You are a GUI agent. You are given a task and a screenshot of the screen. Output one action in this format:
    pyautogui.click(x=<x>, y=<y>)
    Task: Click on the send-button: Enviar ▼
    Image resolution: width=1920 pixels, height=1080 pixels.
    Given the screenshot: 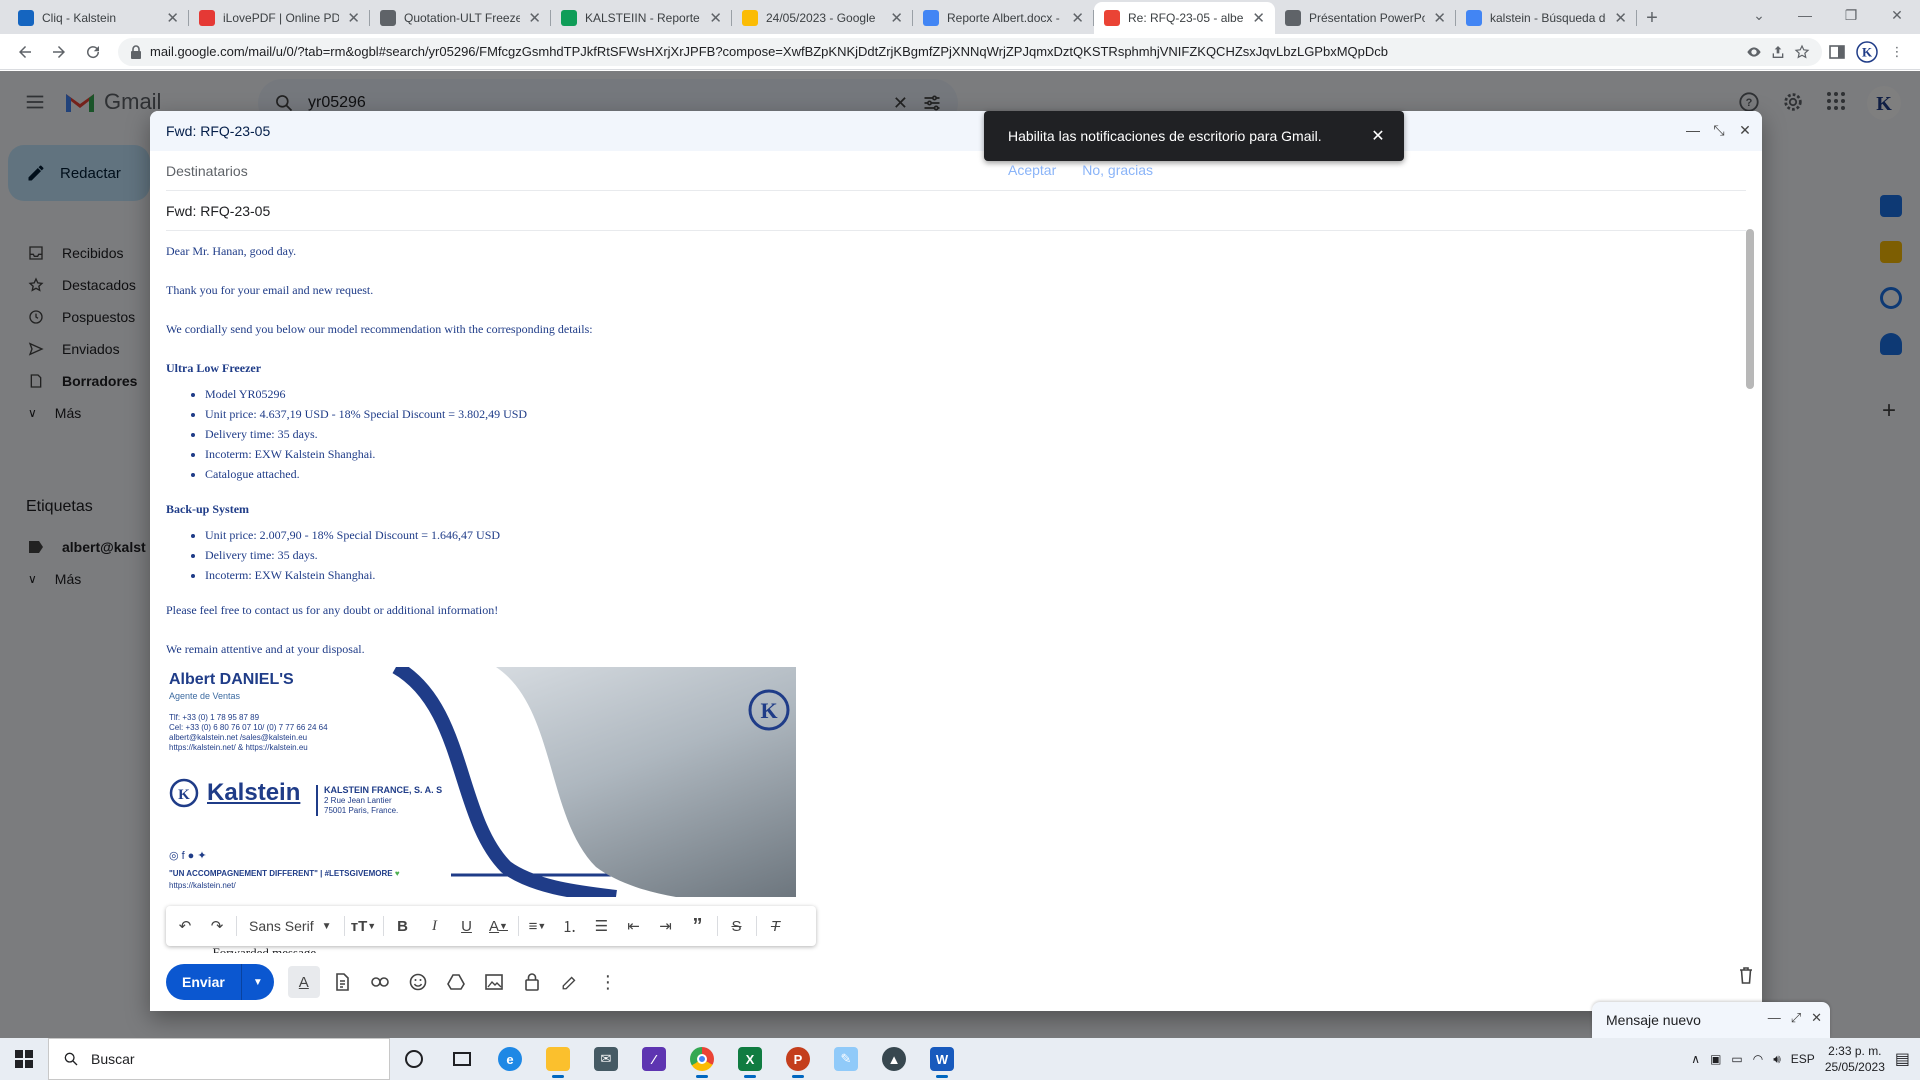 What is the action you would take?
    pyautogui.click(x=220, y=982)
    